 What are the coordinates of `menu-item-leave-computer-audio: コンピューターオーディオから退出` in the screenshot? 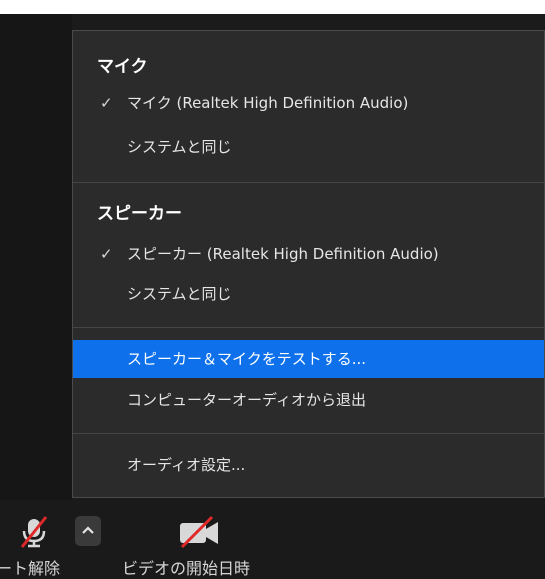 It's located at (308, 400).